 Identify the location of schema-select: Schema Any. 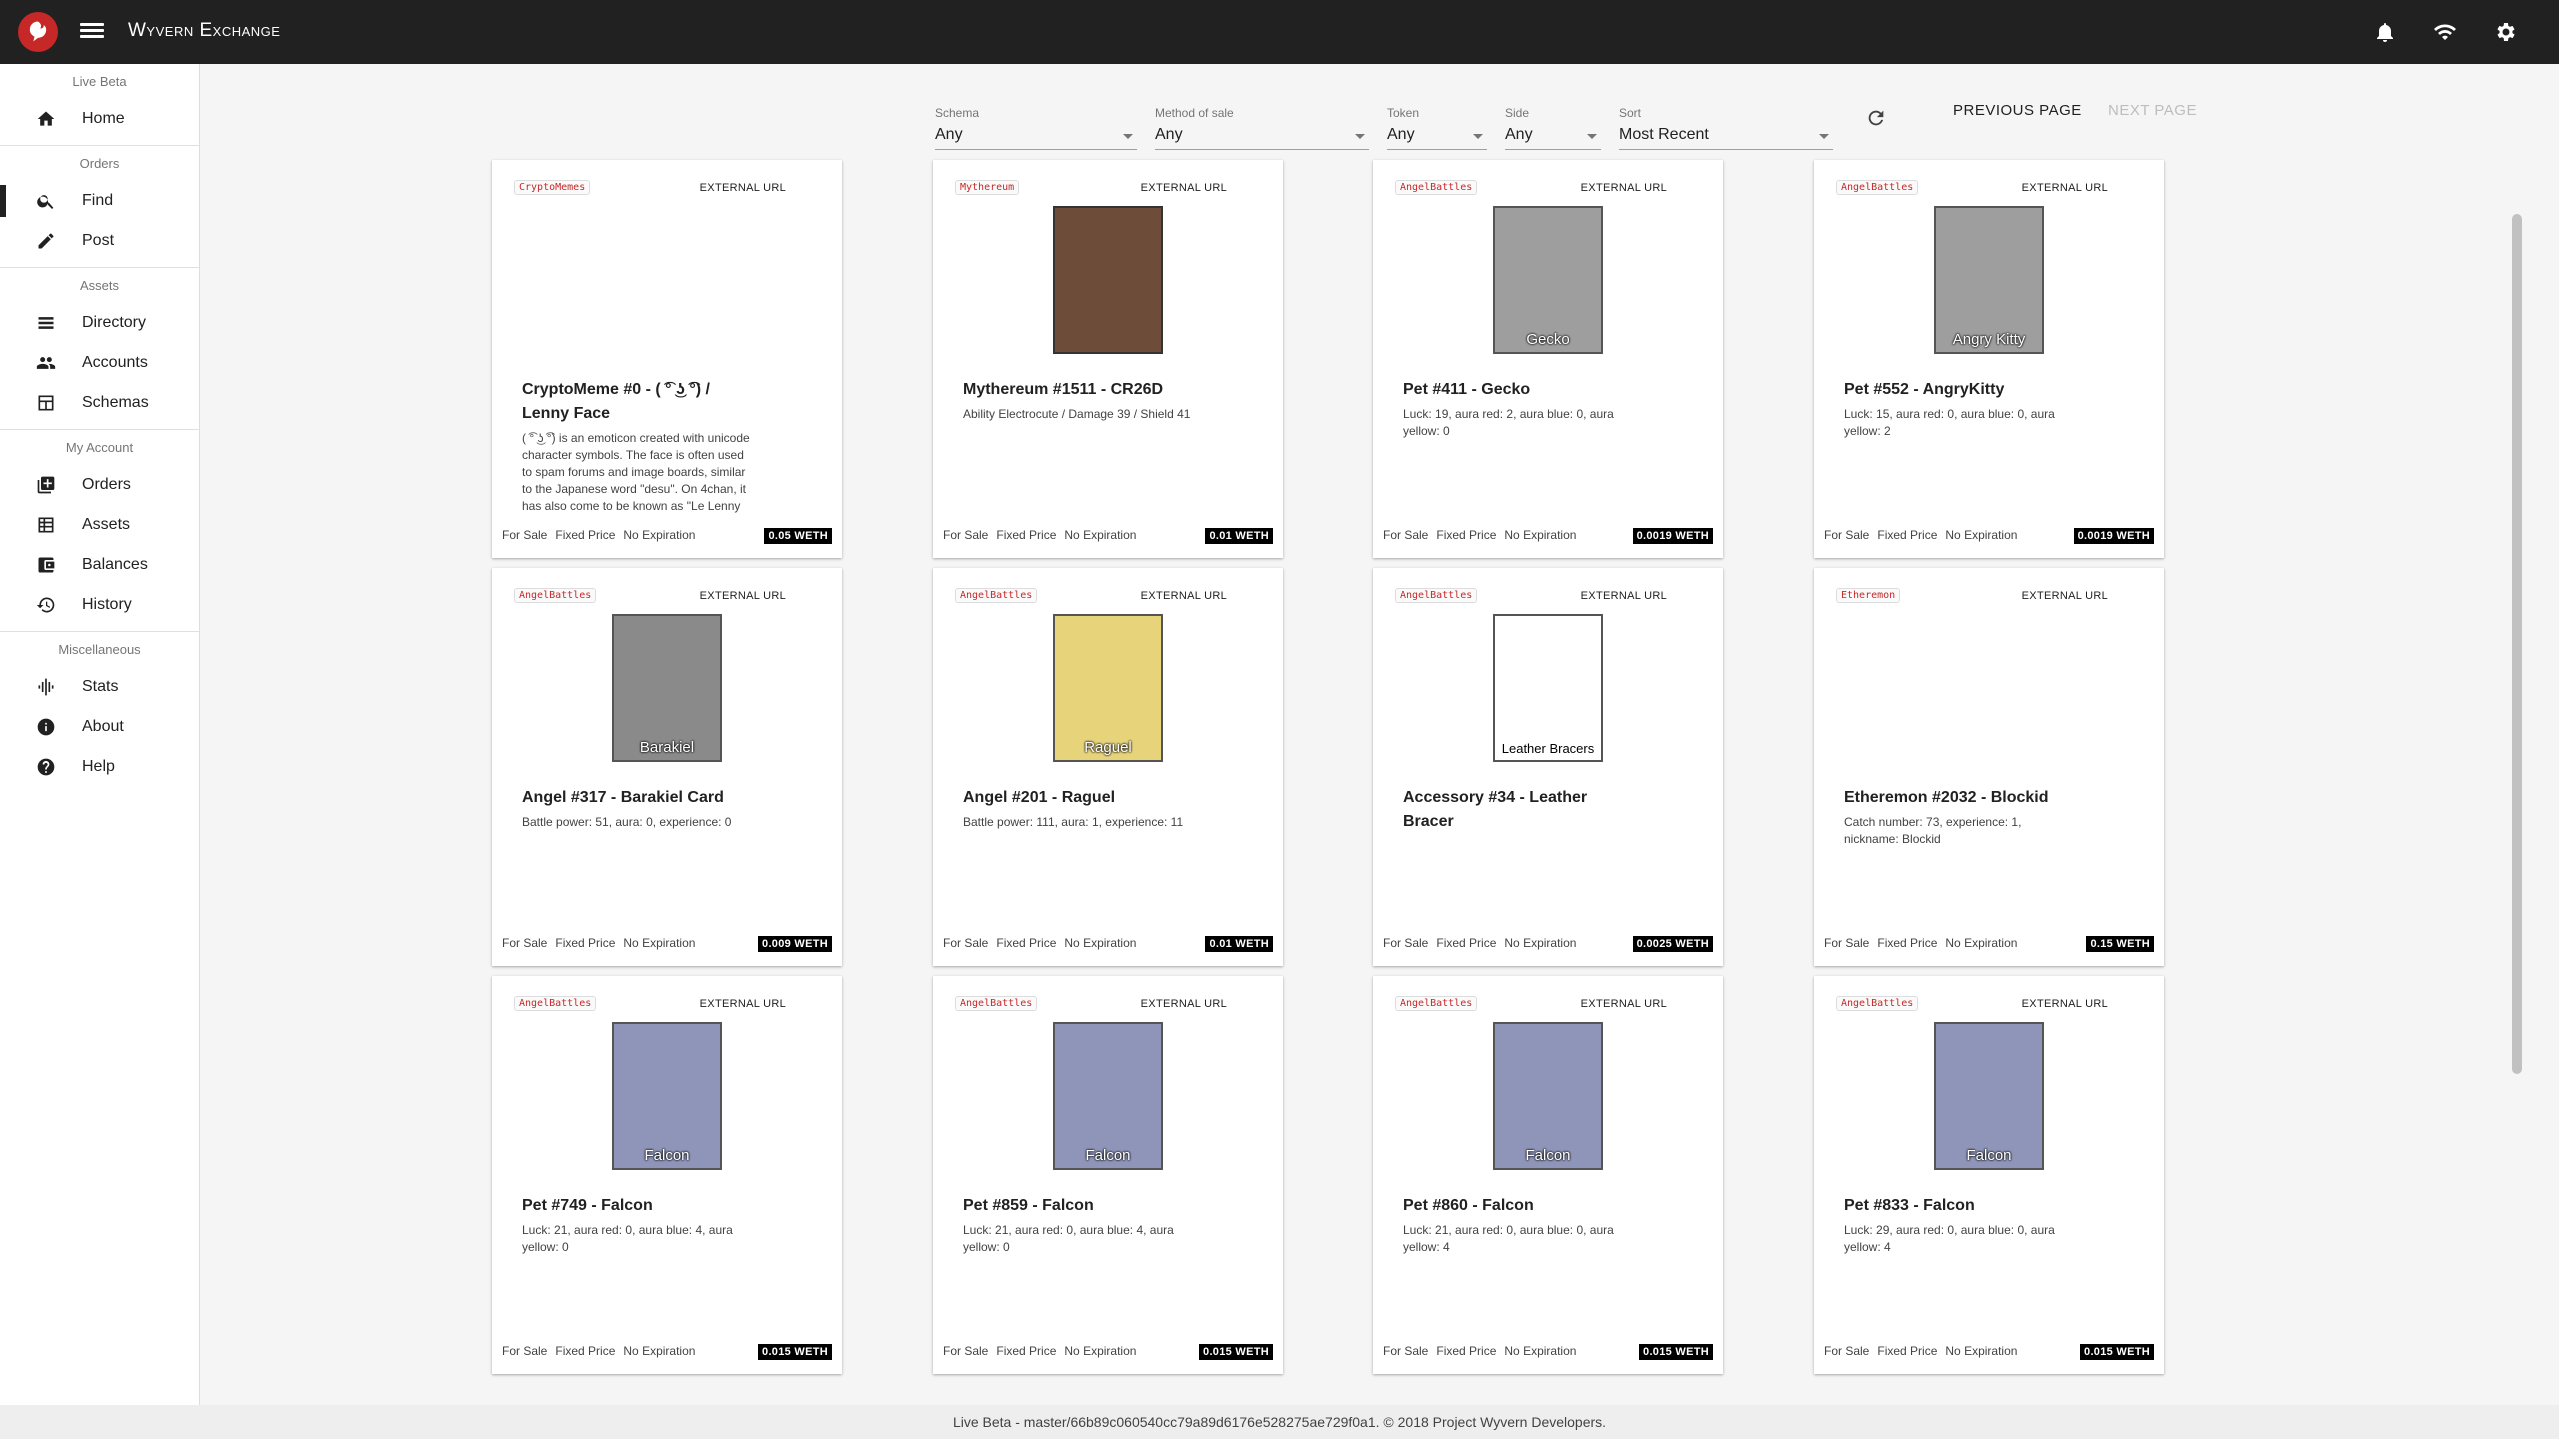
(1036, 128).